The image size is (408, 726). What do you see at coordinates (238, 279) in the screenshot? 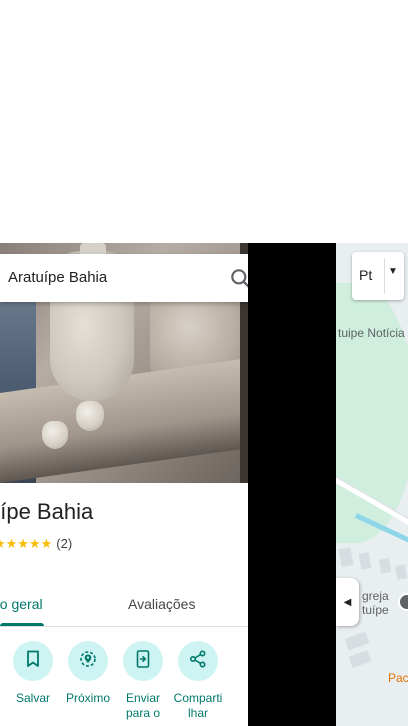
I see `search-icon` at bounding box center [238, 279].